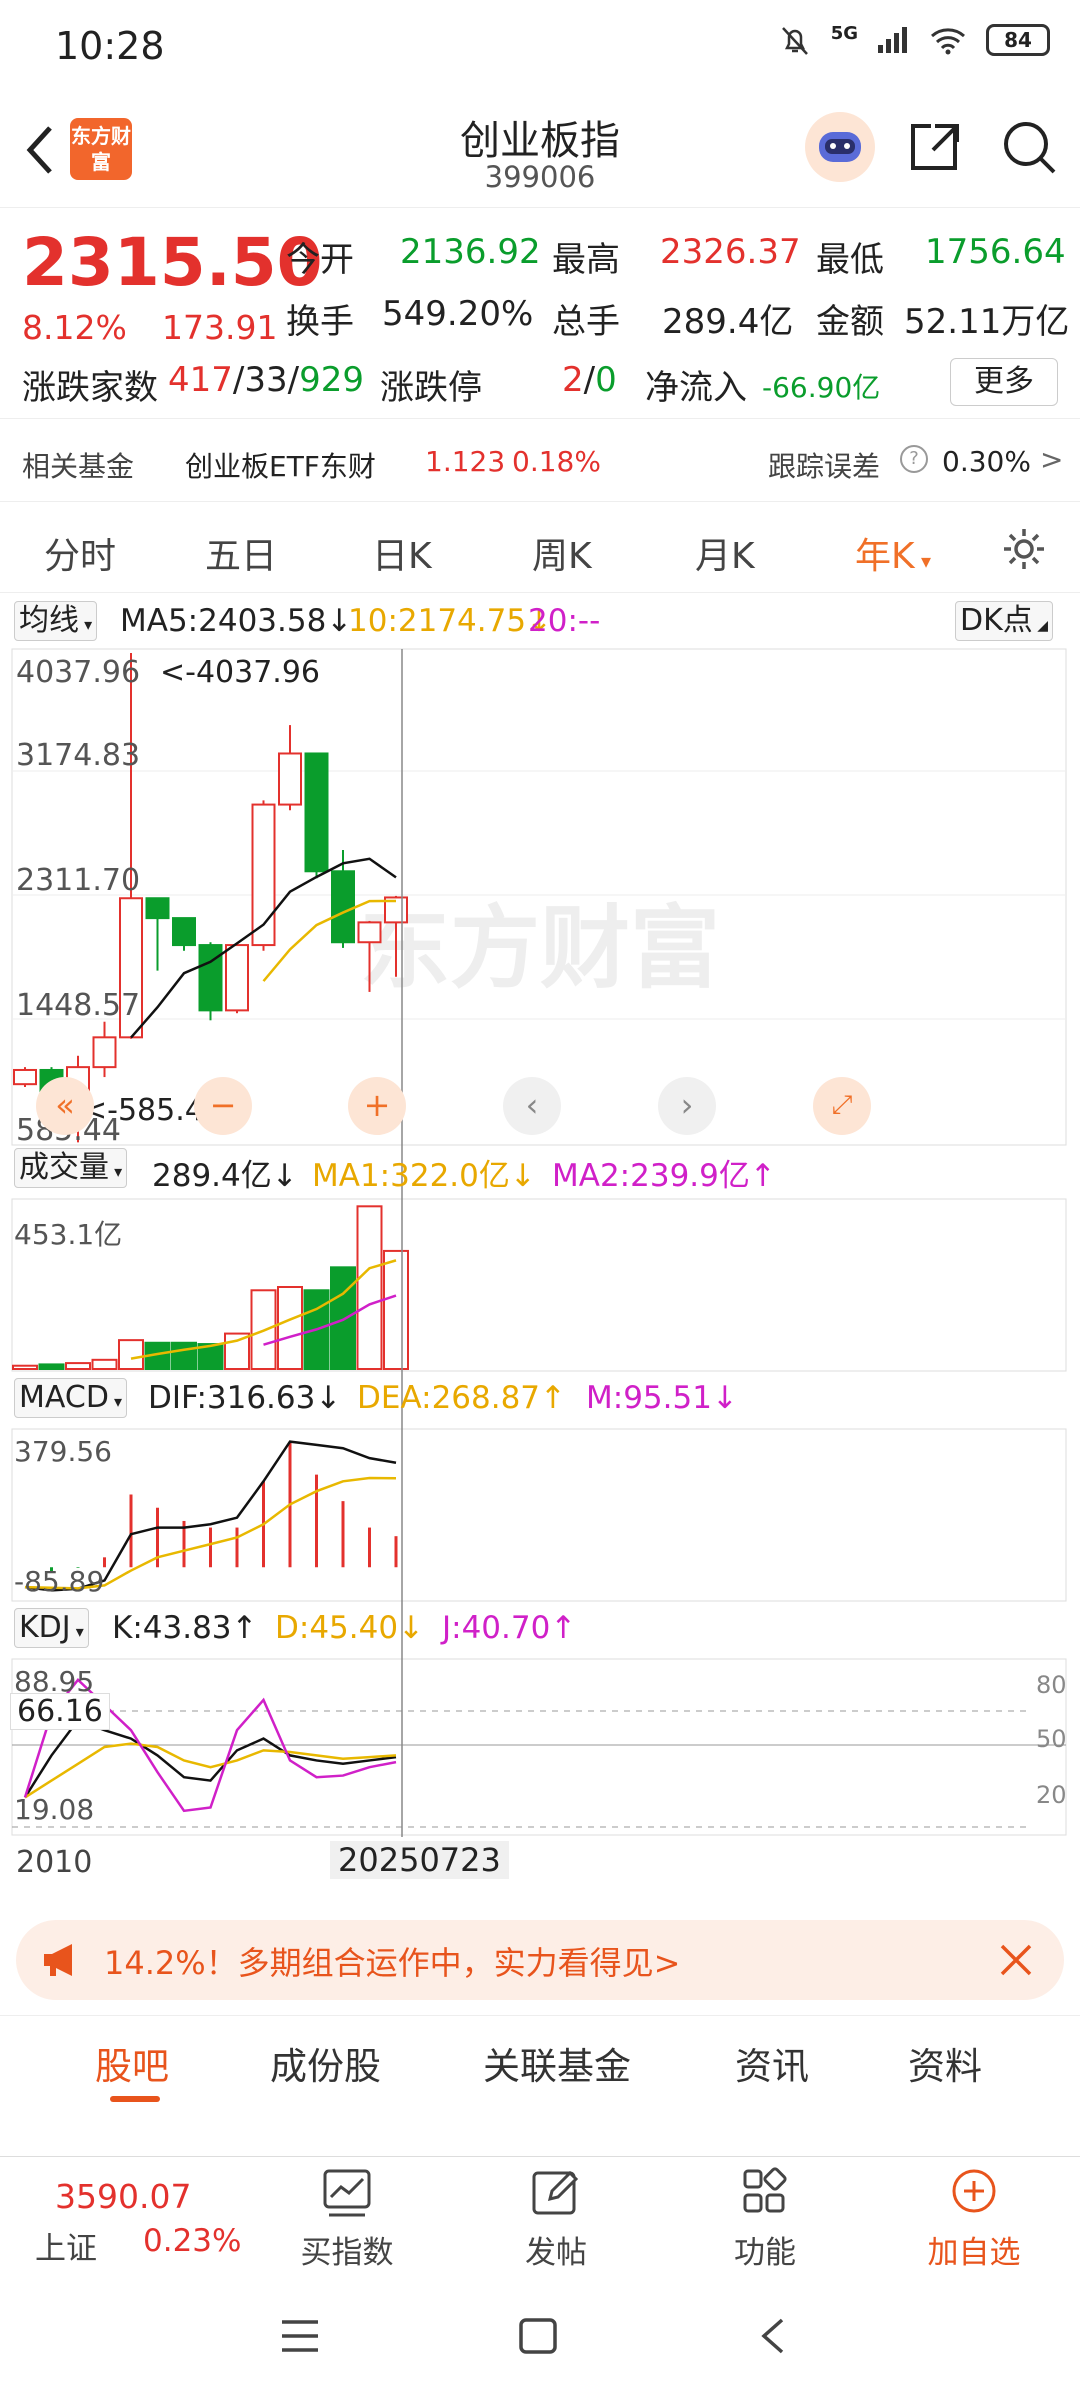 This screenshot has width=1080, height=2400. I want to click on high-label: 最高, so click(586, 260).